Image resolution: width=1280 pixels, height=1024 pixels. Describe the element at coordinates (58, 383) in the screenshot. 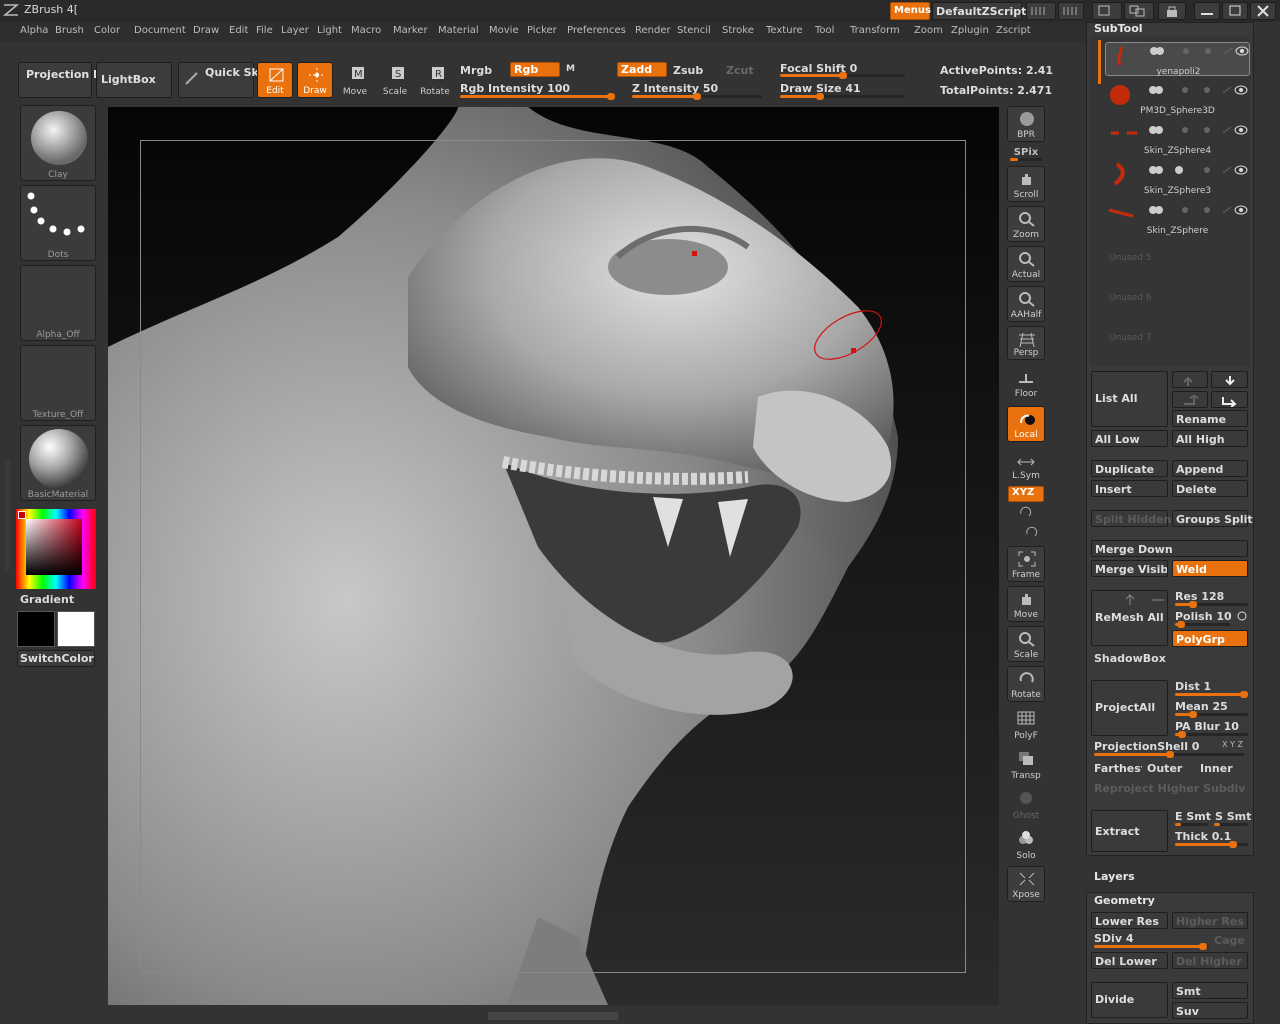

I see `texture-thumbnail: Texture_Off` at that location.